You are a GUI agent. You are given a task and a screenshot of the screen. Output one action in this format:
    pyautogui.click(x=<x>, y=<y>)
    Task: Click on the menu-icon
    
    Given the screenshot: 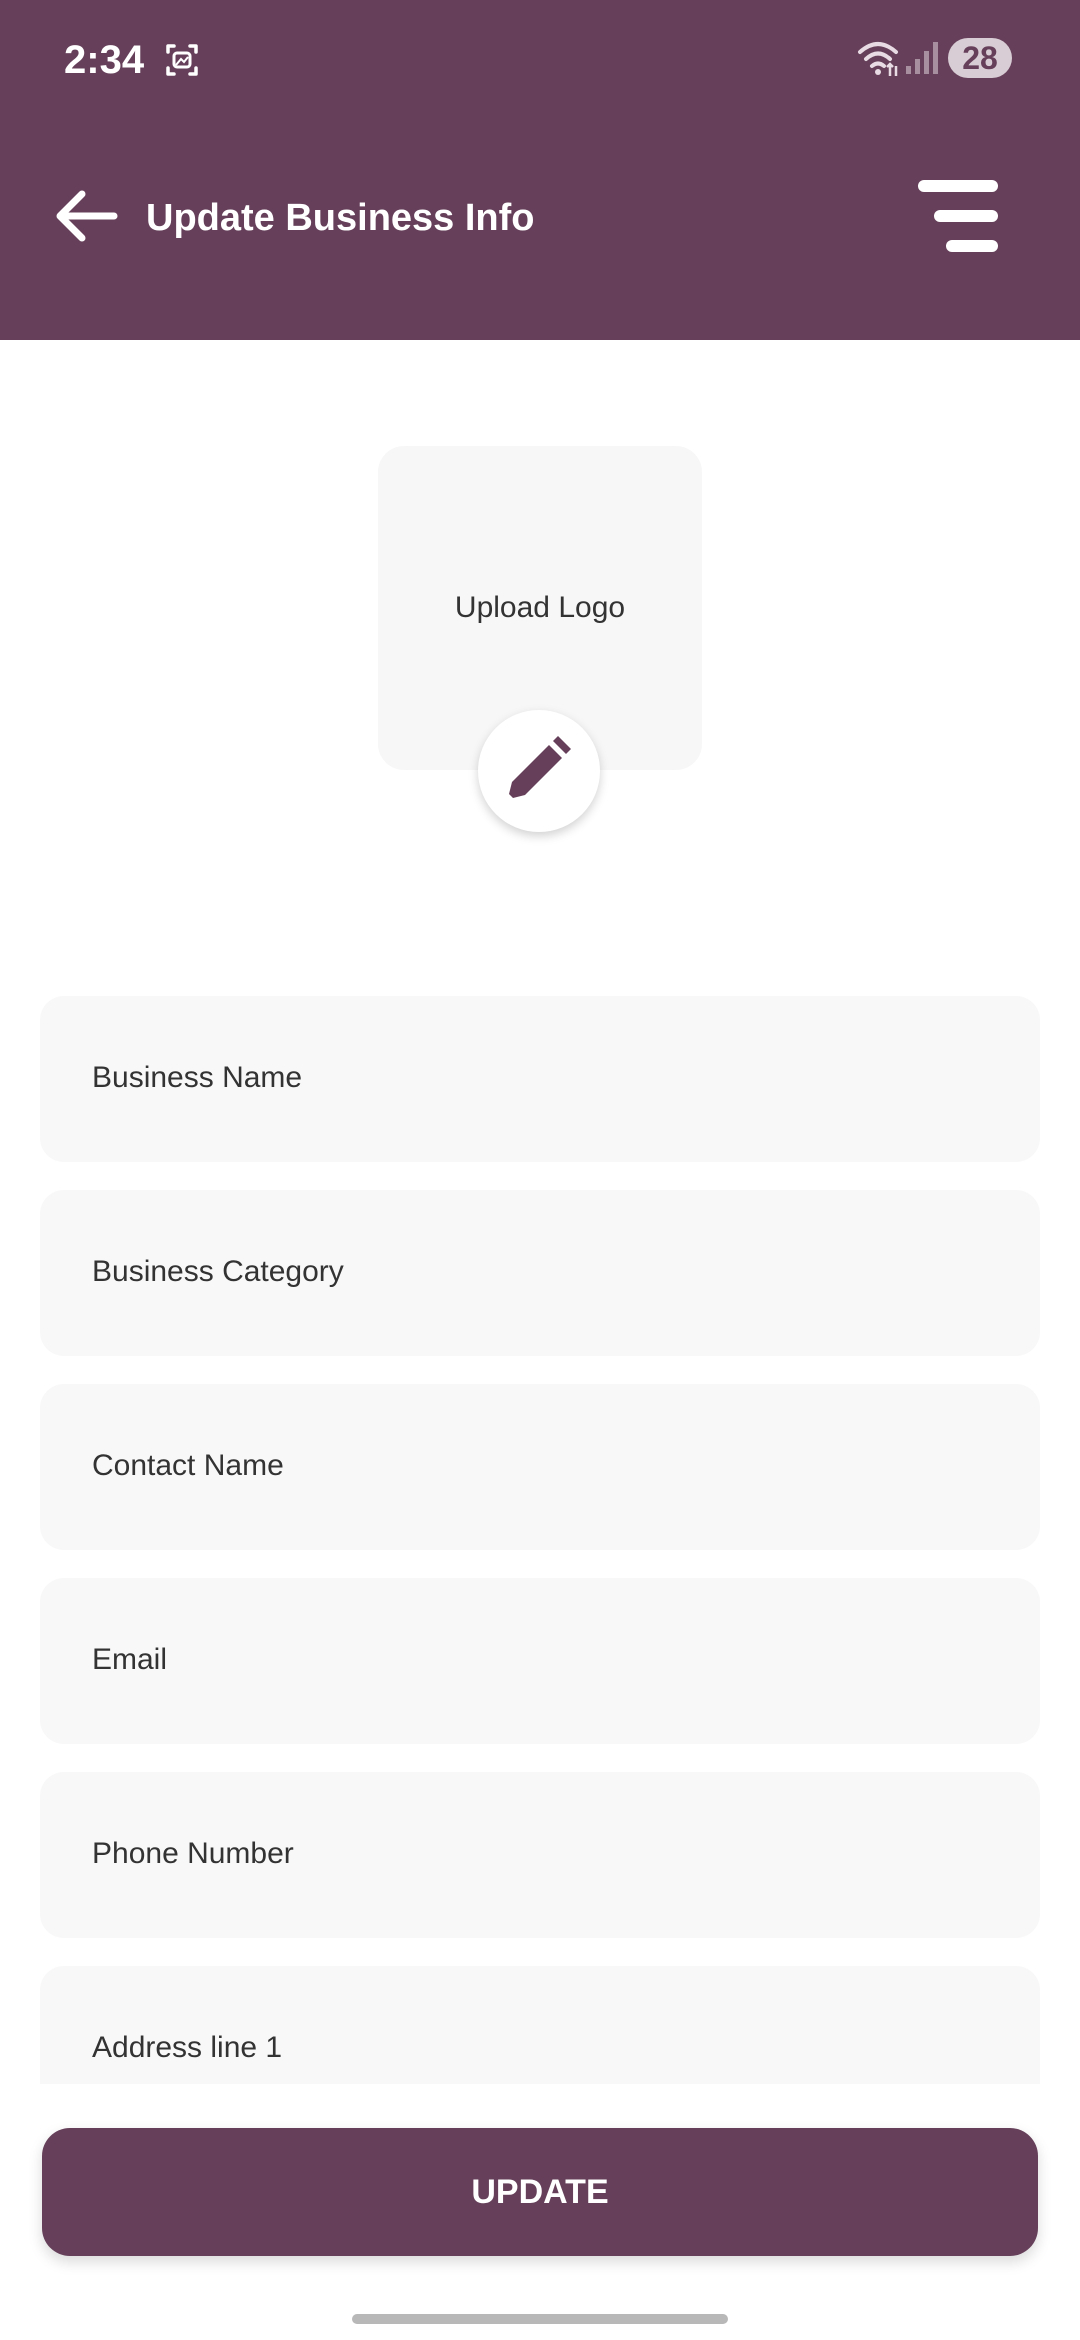 What is the action you would take?
    pyautogui.click(x=958, y=216)
    